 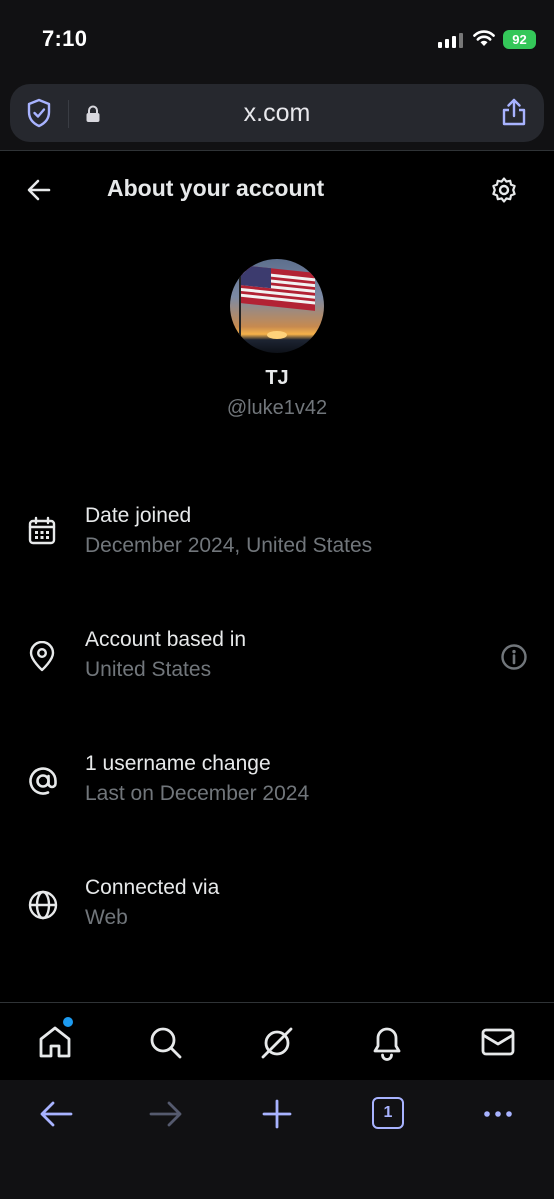 What do you see at coordinates (514, 657) in the screenshot?
I see `info-icon` at bounding box center [514, 657].